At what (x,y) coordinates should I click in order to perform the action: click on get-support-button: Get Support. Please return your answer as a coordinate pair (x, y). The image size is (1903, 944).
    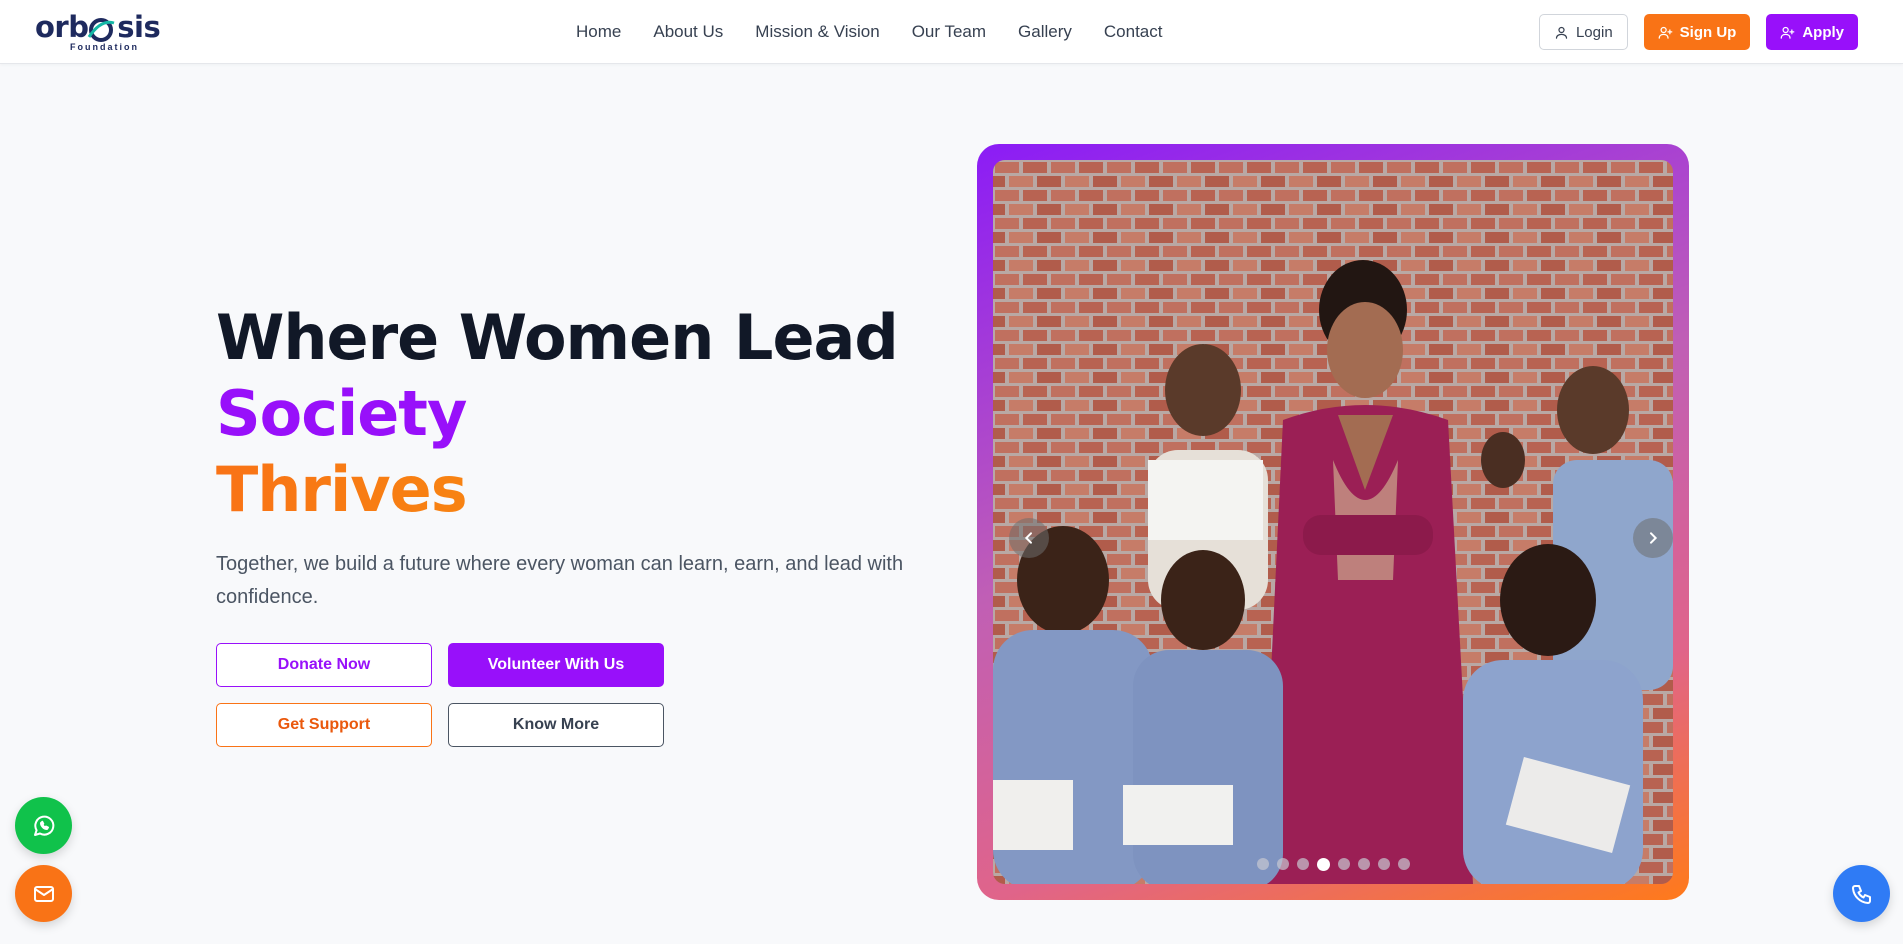
    Looking at the image, I should click on (324, 725).